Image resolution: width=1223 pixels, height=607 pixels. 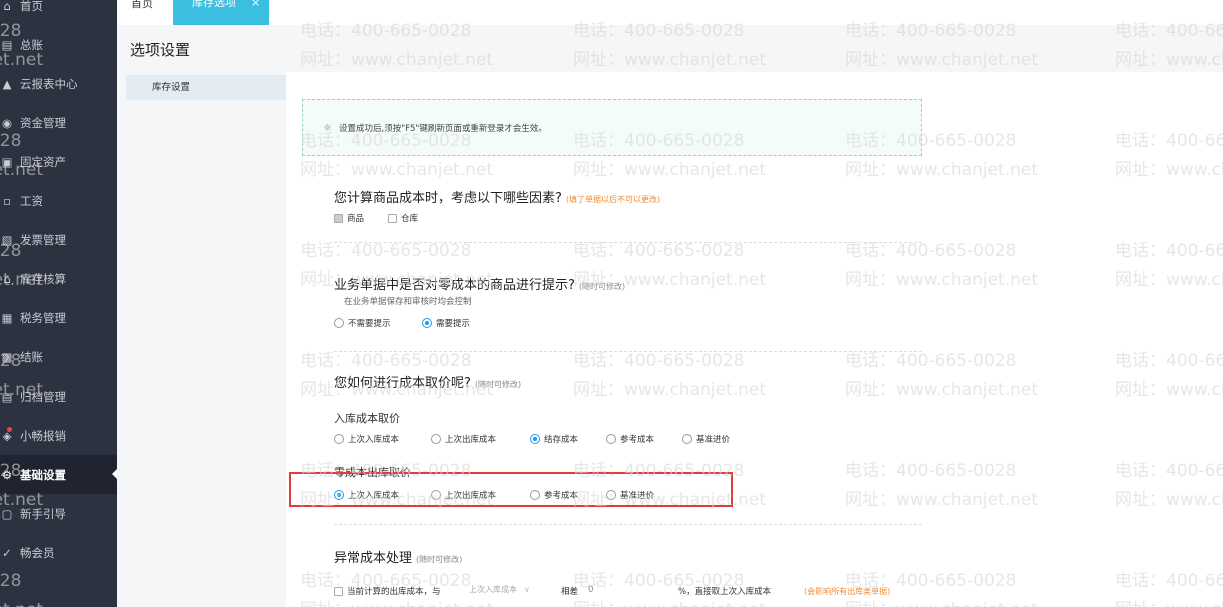 What do you see at coordinates (142, 10) in the screenshot?
I see `tab-home: 首页` at bounding box center [142, 10].